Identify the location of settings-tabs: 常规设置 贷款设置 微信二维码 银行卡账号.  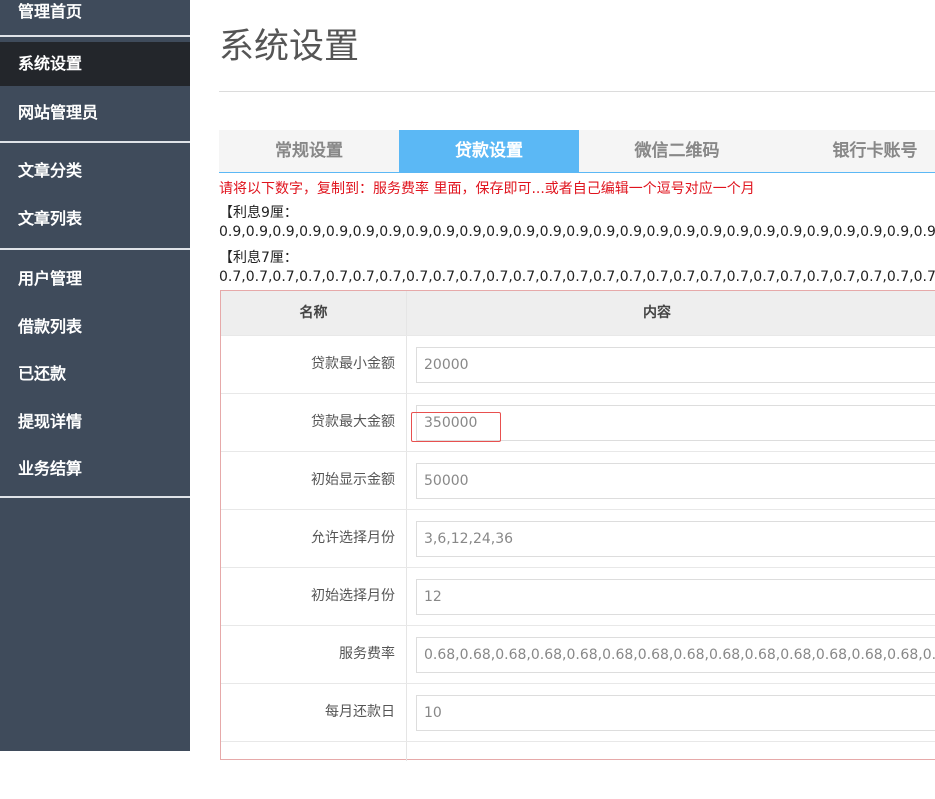
(577, 151).